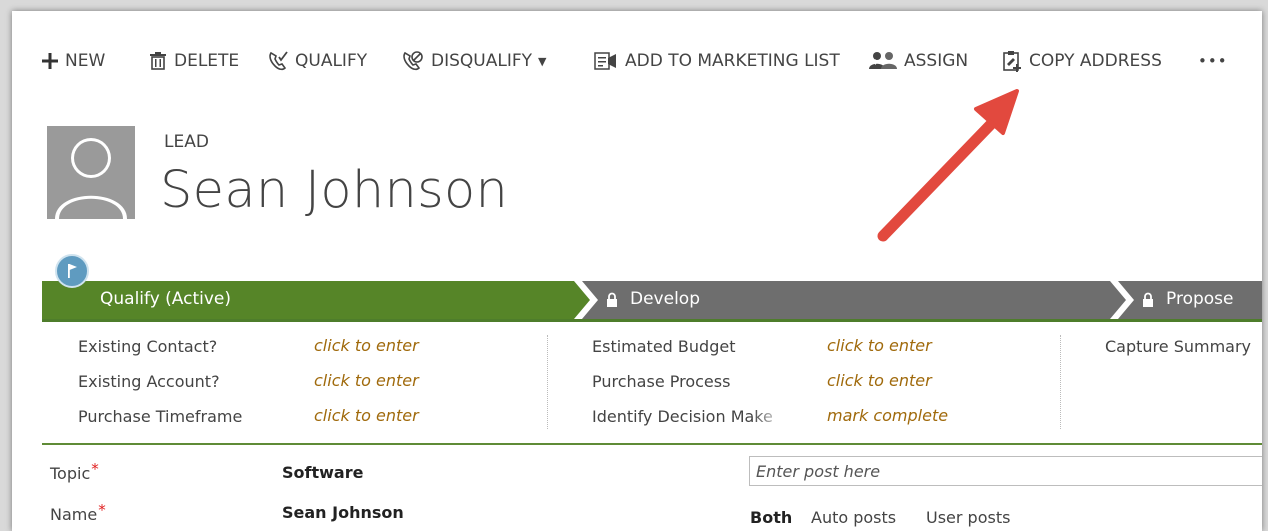  I want to click on more-commands-button: •••, so click(1213, 61).